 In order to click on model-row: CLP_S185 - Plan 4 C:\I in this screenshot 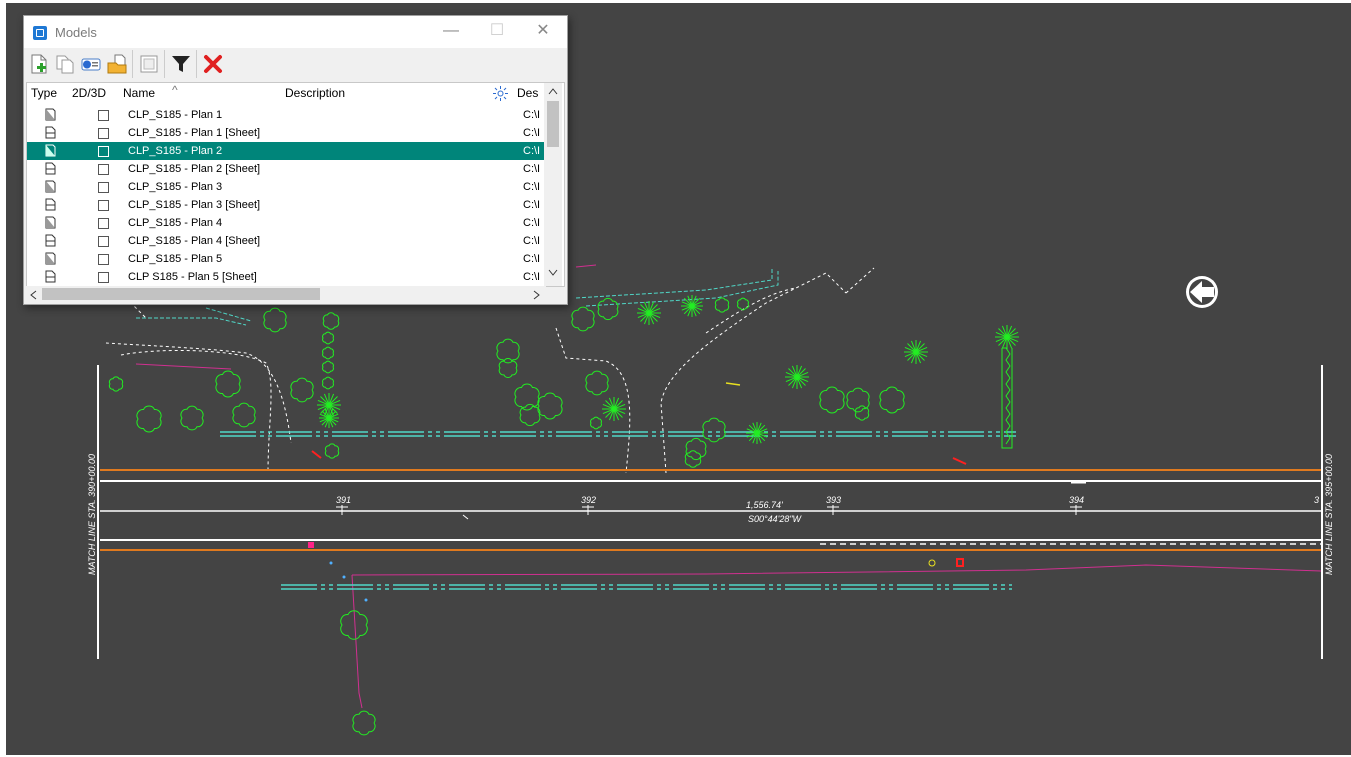, I will do `click(285, 223)`.